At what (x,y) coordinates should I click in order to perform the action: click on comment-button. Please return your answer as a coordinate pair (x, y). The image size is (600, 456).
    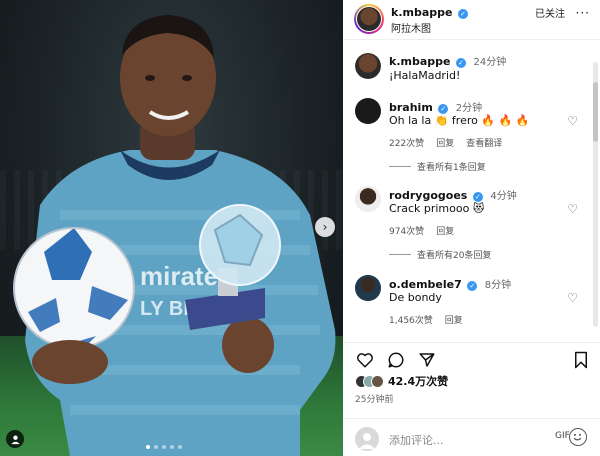
    Looking at the image, I should click on (396, 360).